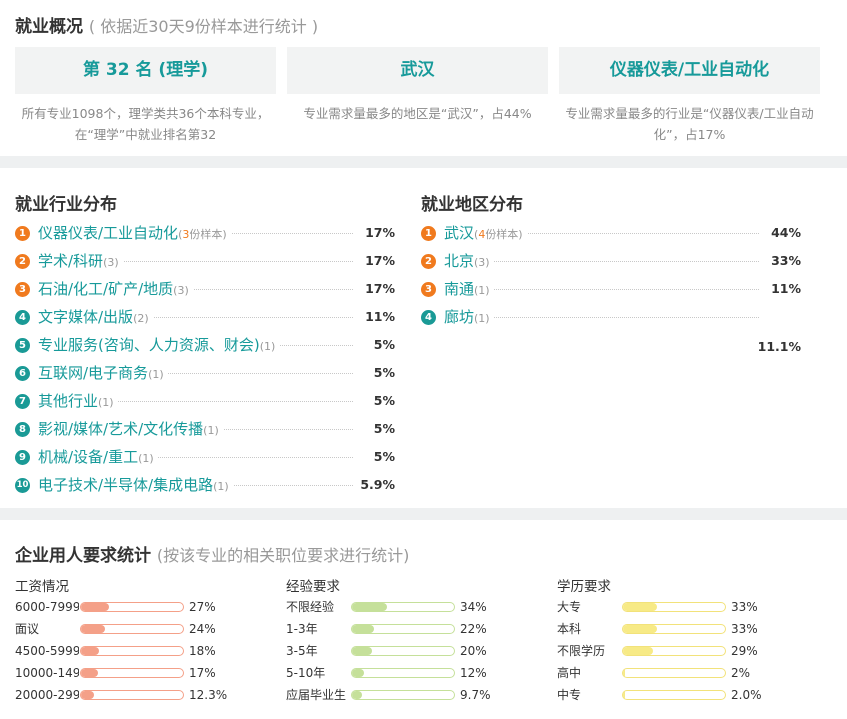  Describe the element at coordinates (384, 428) in the screenshot. I see `industry-percent: 5%` at that location.